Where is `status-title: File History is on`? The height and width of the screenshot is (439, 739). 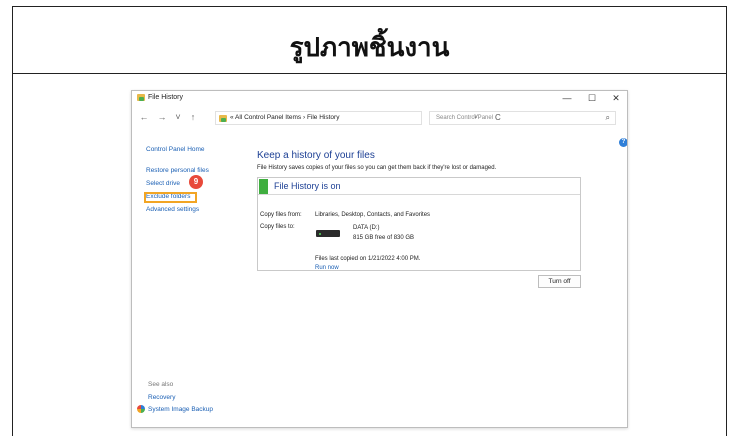 status-title: File History is on is located at coordinates (307, 186).